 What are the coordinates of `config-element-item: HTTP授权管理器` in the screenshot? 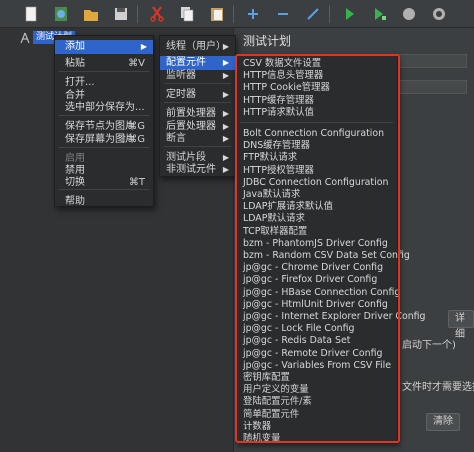 It's located at (316, 171).